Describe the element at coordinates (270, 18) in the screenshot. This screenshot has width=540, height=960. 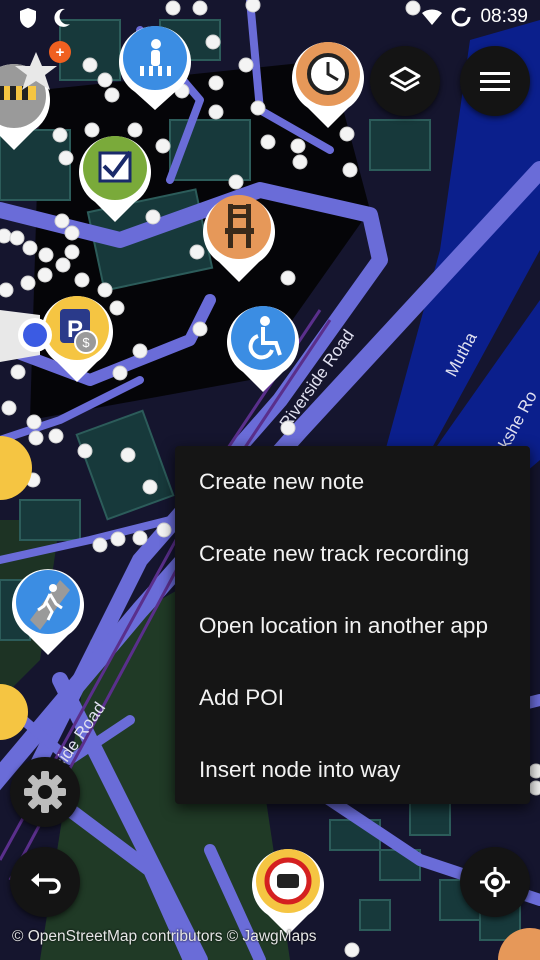
I see `status-bar: 08:39` at that location.